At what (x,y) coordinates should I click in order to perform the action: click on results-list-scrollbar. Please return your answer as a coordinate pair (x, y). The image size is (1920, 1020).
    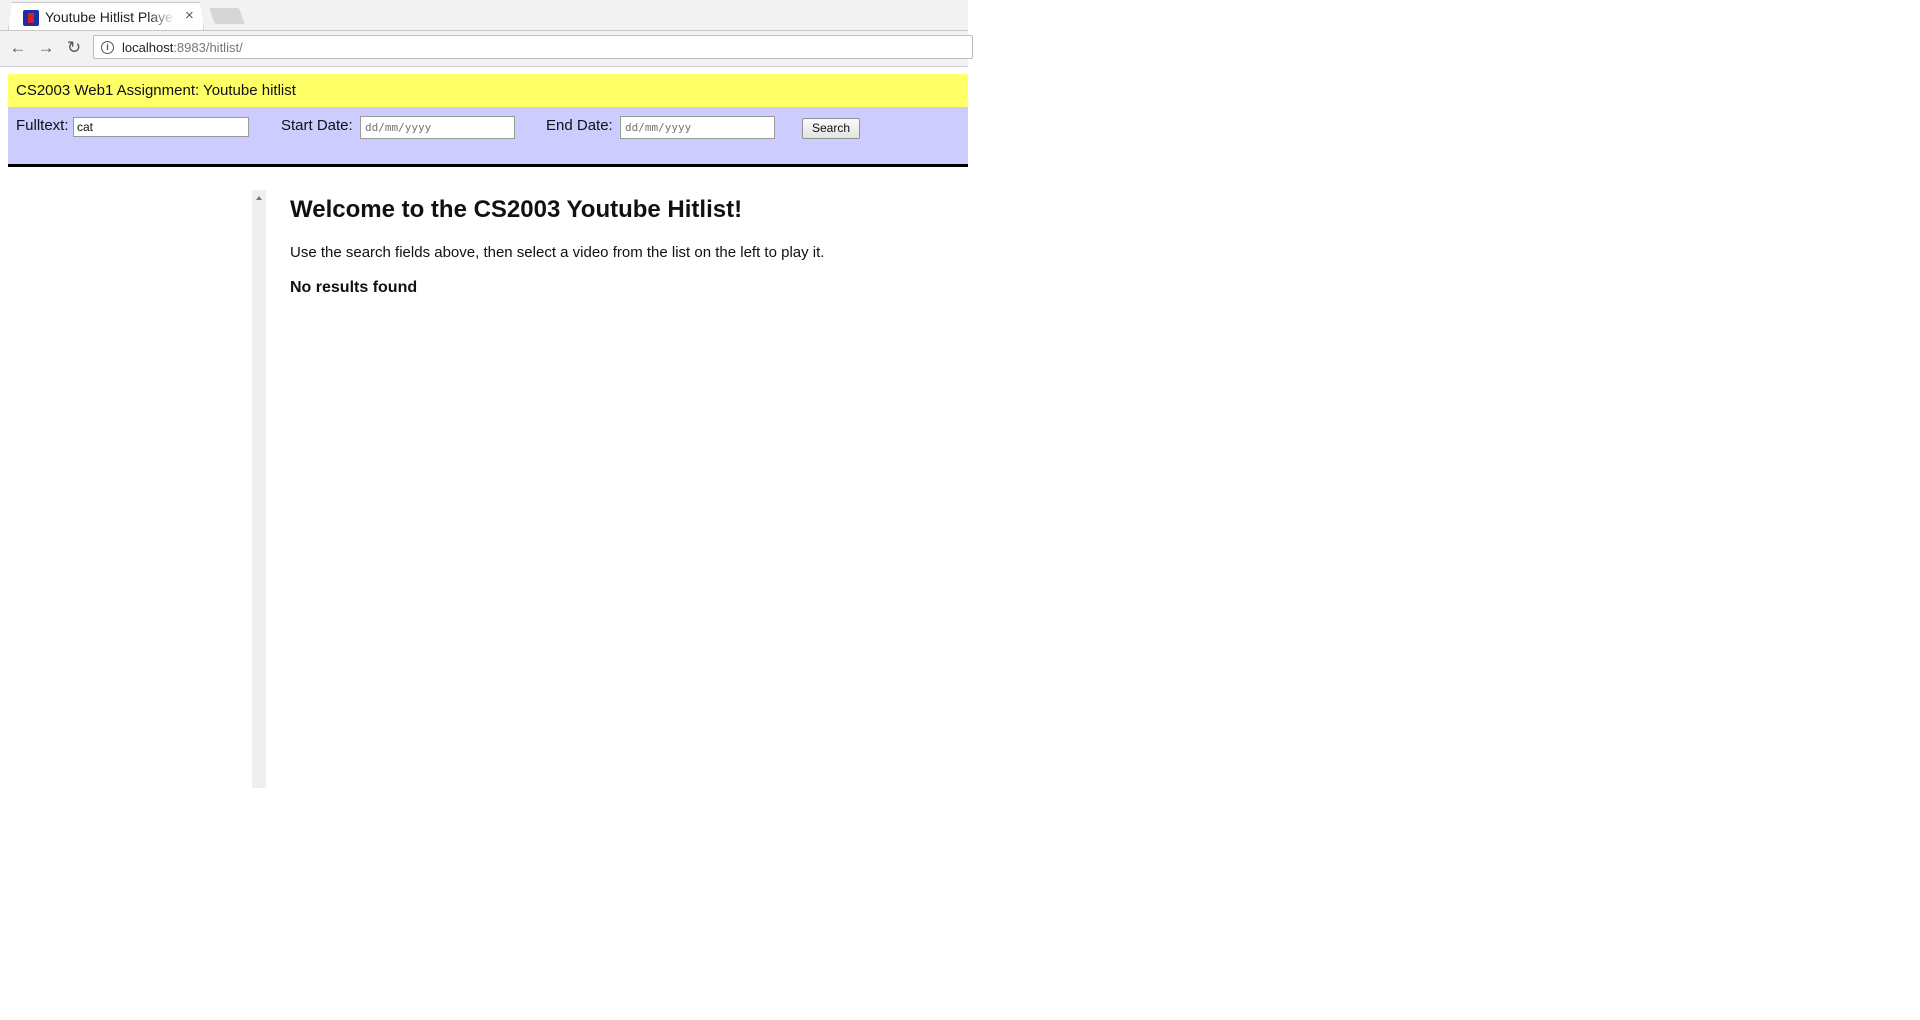
    Looking at the image, I should click on (259, 489).